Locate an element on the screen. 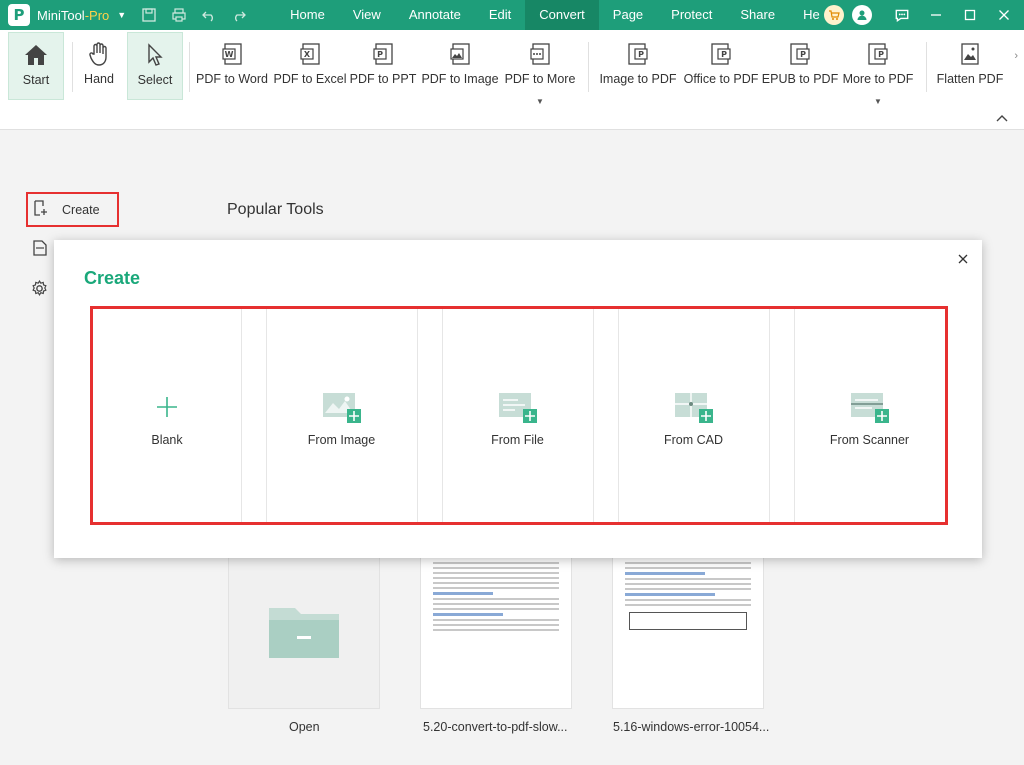  pdf-to-ppt-icon: P is located at coordinates (383, 54).